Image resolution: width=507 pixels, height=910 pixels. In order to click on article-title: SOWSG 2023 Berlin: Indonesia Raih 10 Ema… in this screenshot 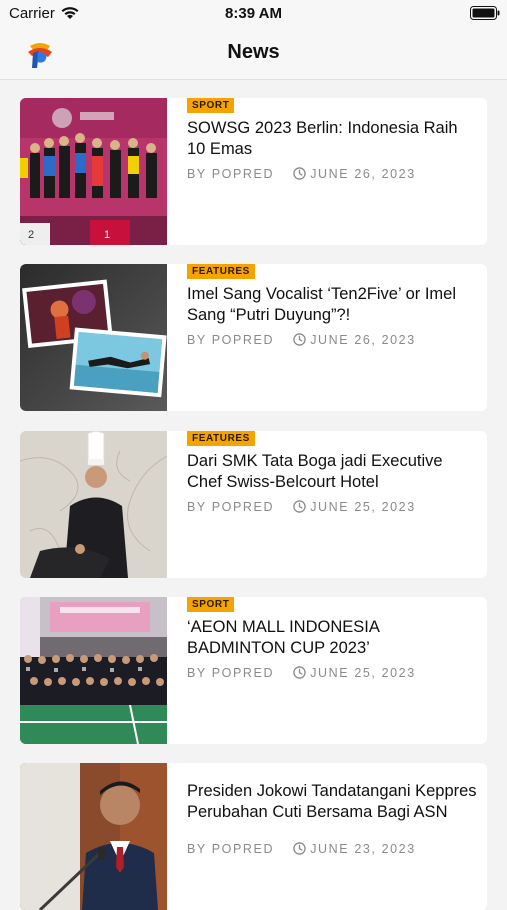, I will do `click(332, 139)`.